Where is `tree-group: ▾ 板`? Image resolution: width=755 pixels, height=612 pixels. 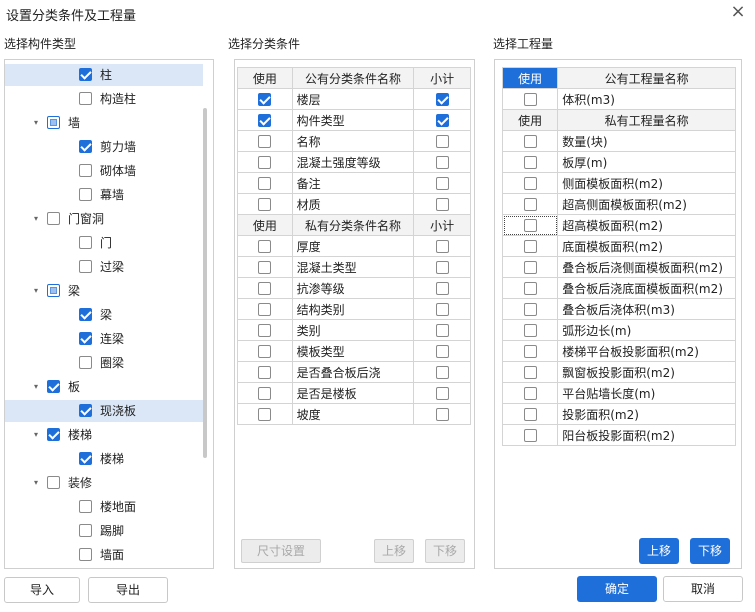 tree-group: ▾ 板 is located at coordinates (104, 387).